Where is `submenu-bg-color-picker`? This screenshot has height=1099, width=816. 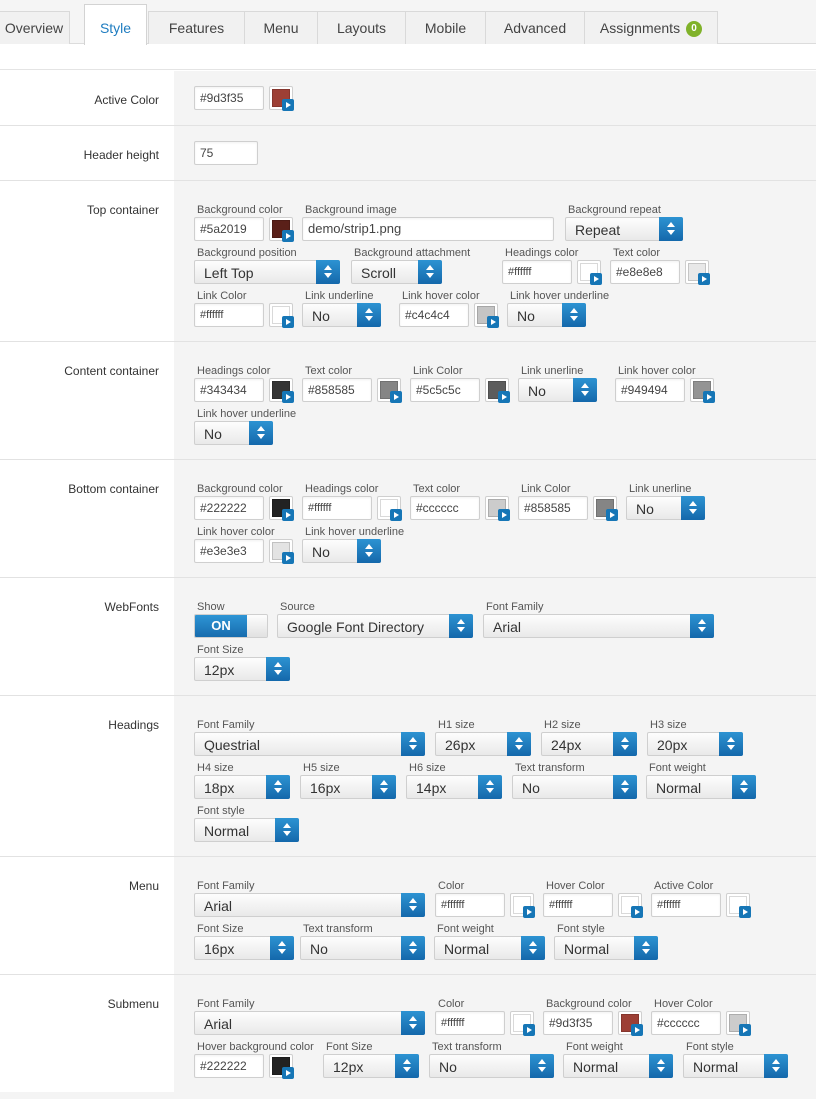 submenu-bg-color-picker is located at coordinates (630, 1023).